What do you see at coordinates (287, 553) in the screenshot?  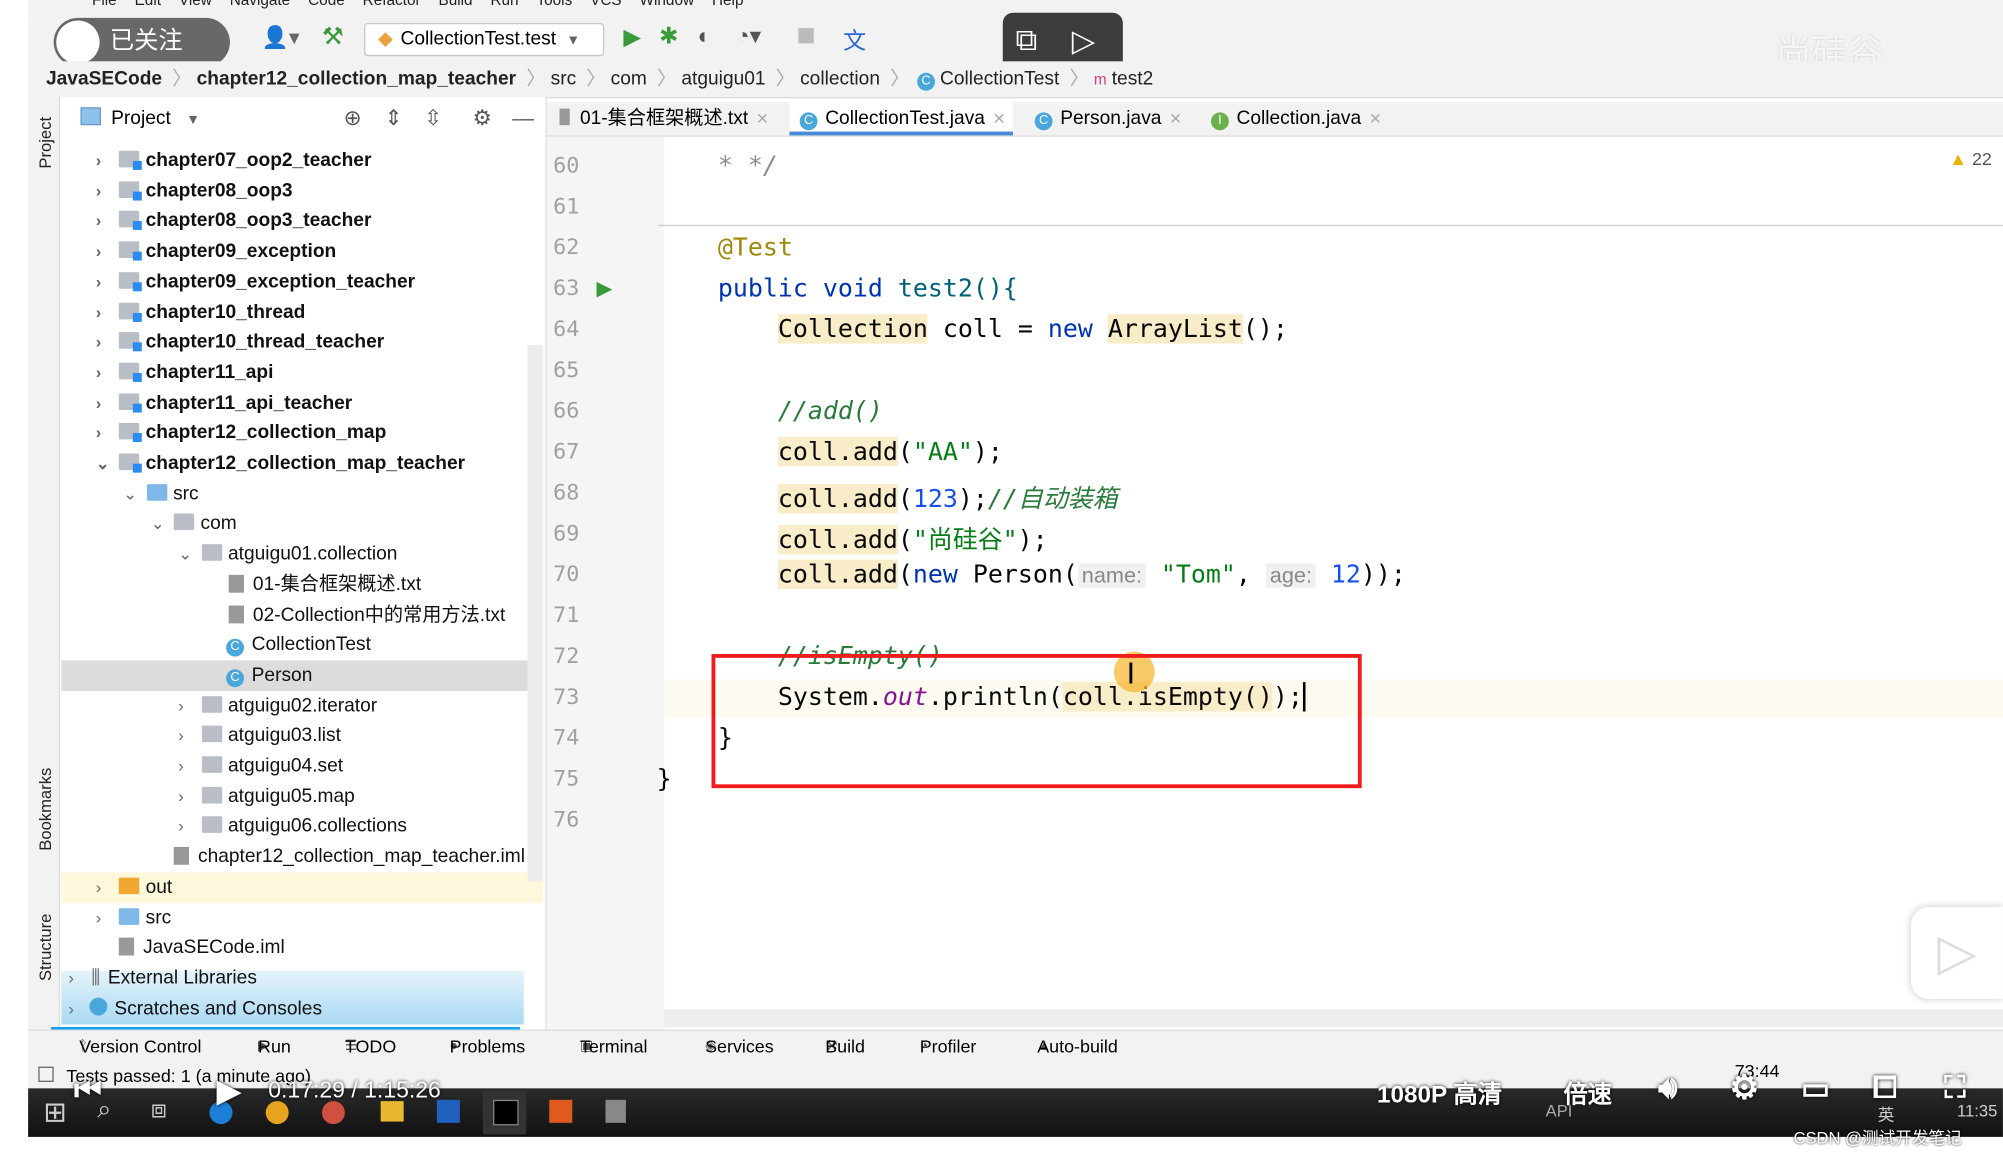 I see `tree-item: ⌄ atguigu01.collection` at bounding box center [287, 553].